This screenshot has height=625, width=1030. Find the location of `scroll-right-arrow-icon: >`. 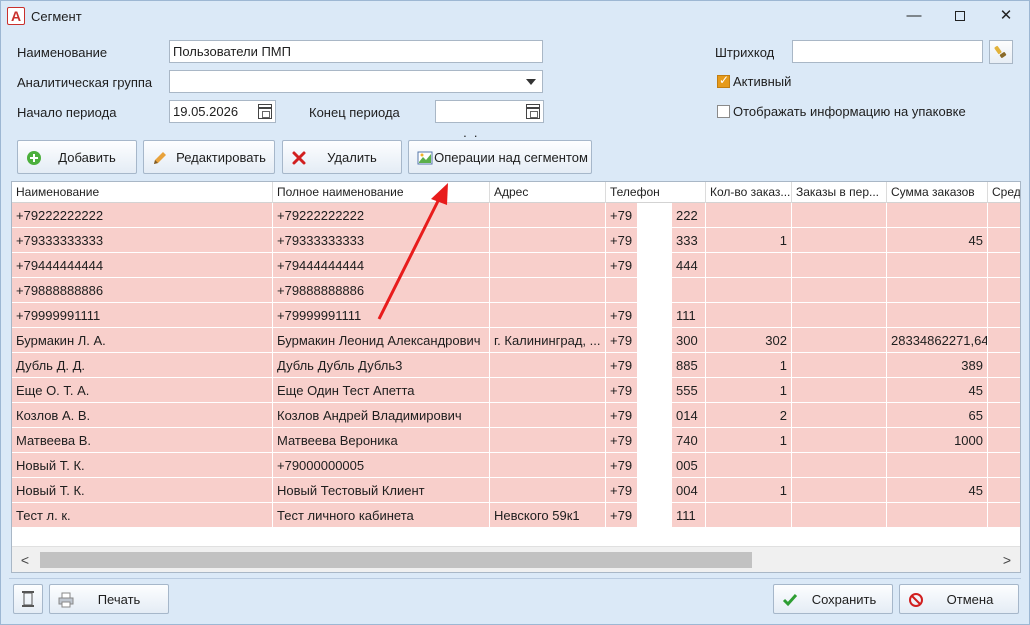

scroll-right-arrow-icon: > is located at coordinates (1007, 559).